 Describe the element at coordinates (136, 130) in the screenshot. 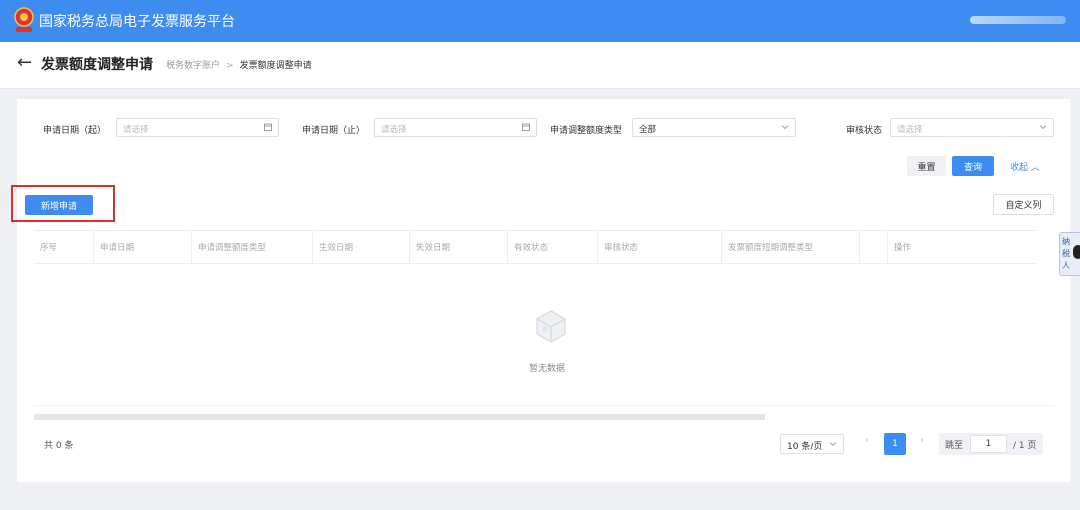

I see `apply-date-start-placeholder: 请选择` at that location.